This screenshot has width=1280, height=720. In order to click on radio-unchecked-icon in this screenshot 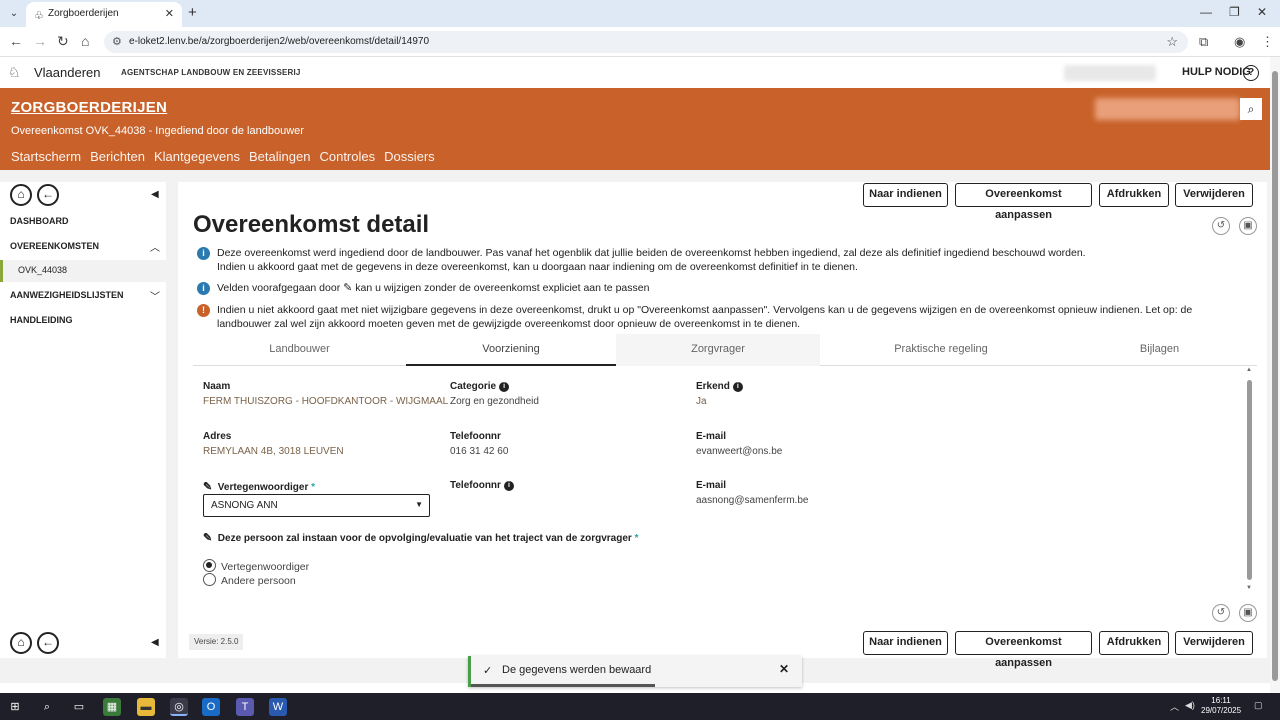, I will do `click(209, 579)`.